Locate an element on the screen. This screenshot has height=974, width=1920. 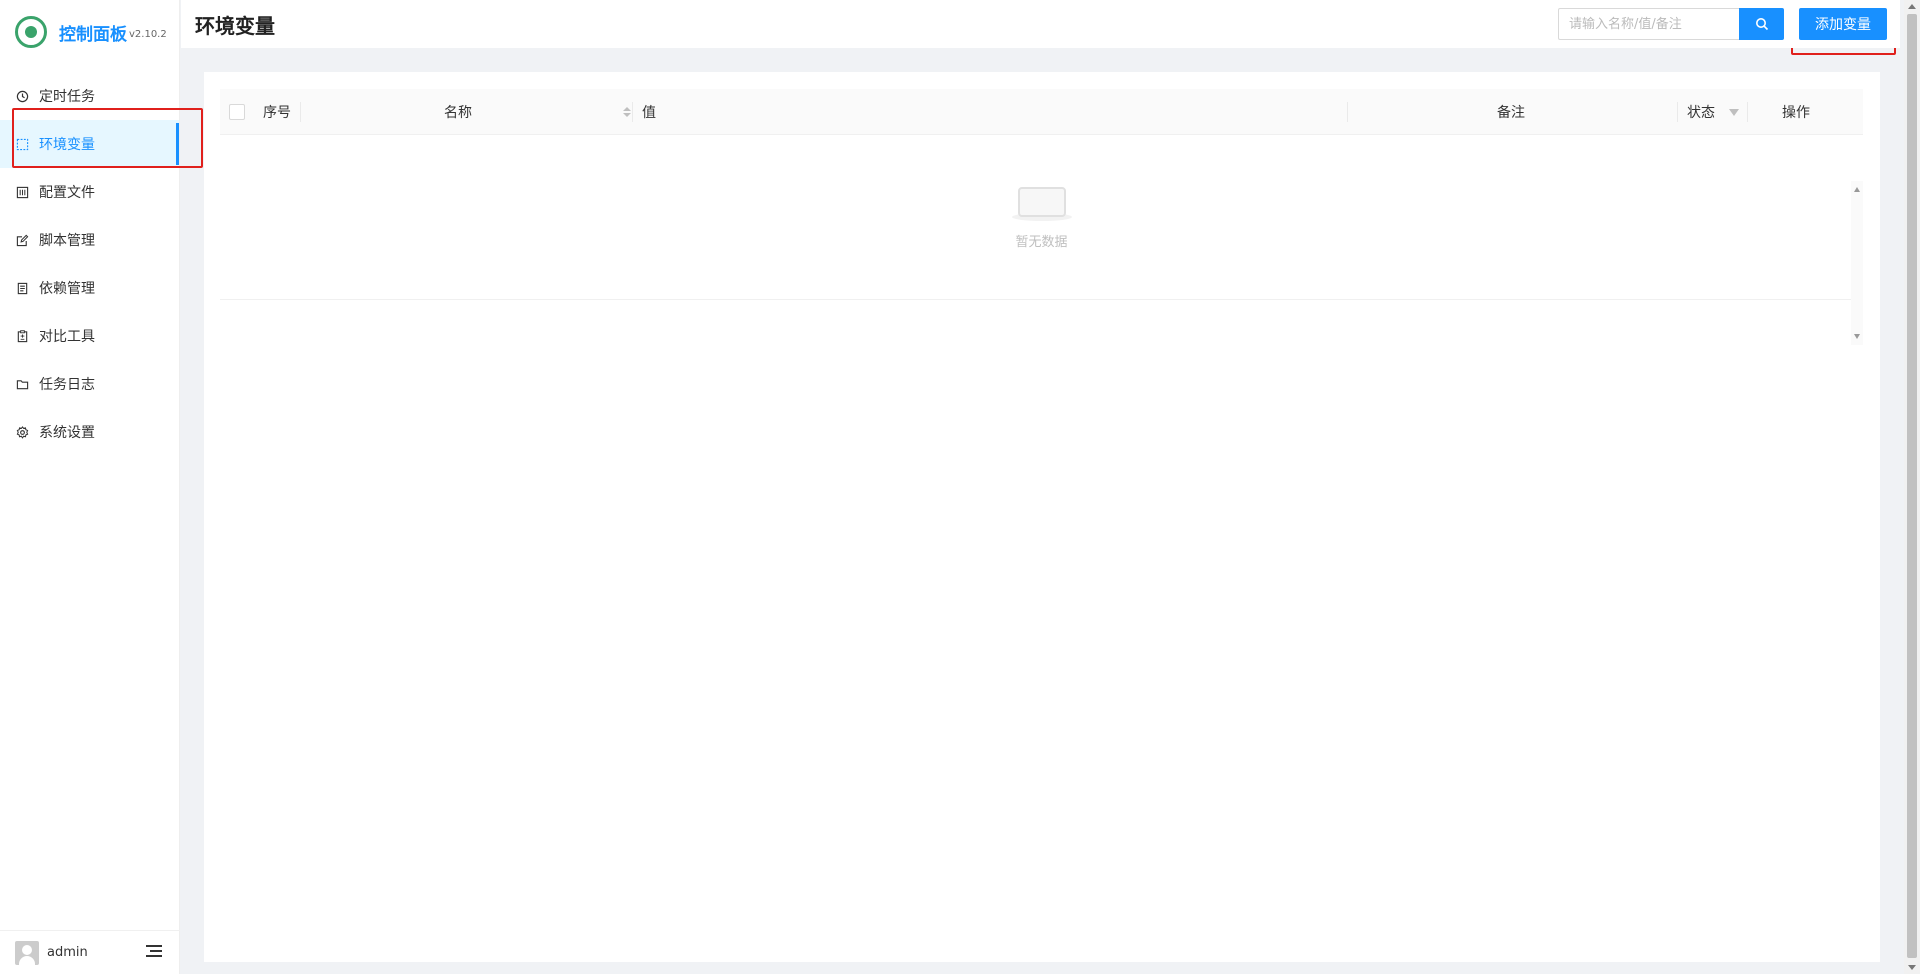
empty-text: 暂无数据 is located at coordinates (1041, 242).